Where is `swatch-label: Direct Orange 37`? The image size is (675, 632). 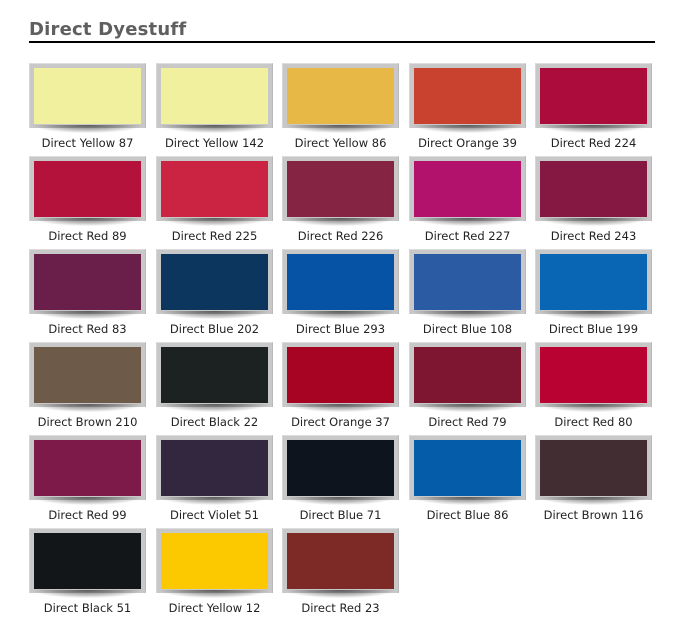
swatch-label: Direct Orange 37 is located at coordinates (340, 422).